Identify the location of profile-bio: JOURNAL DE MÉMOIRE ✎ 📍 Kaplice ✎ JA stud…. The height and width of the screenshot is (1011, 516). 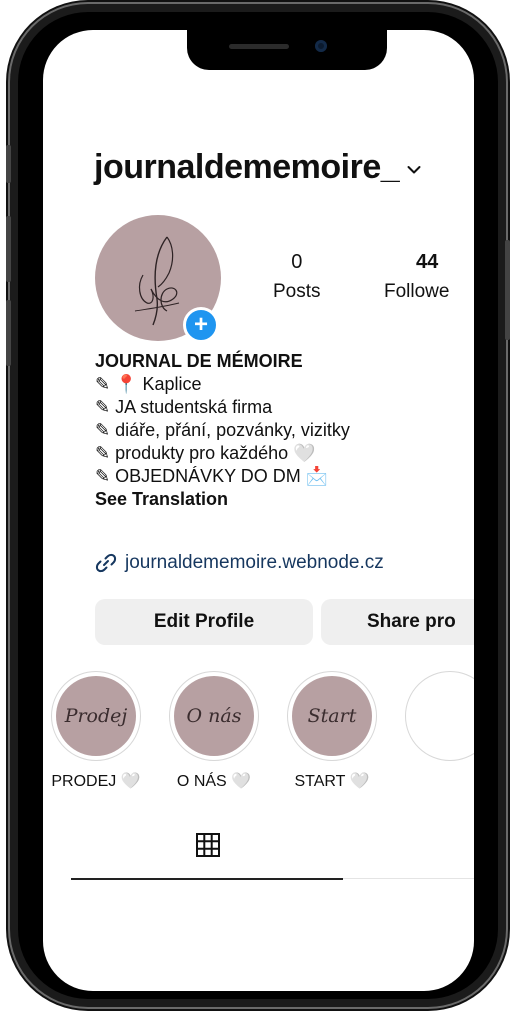
(222, 430).